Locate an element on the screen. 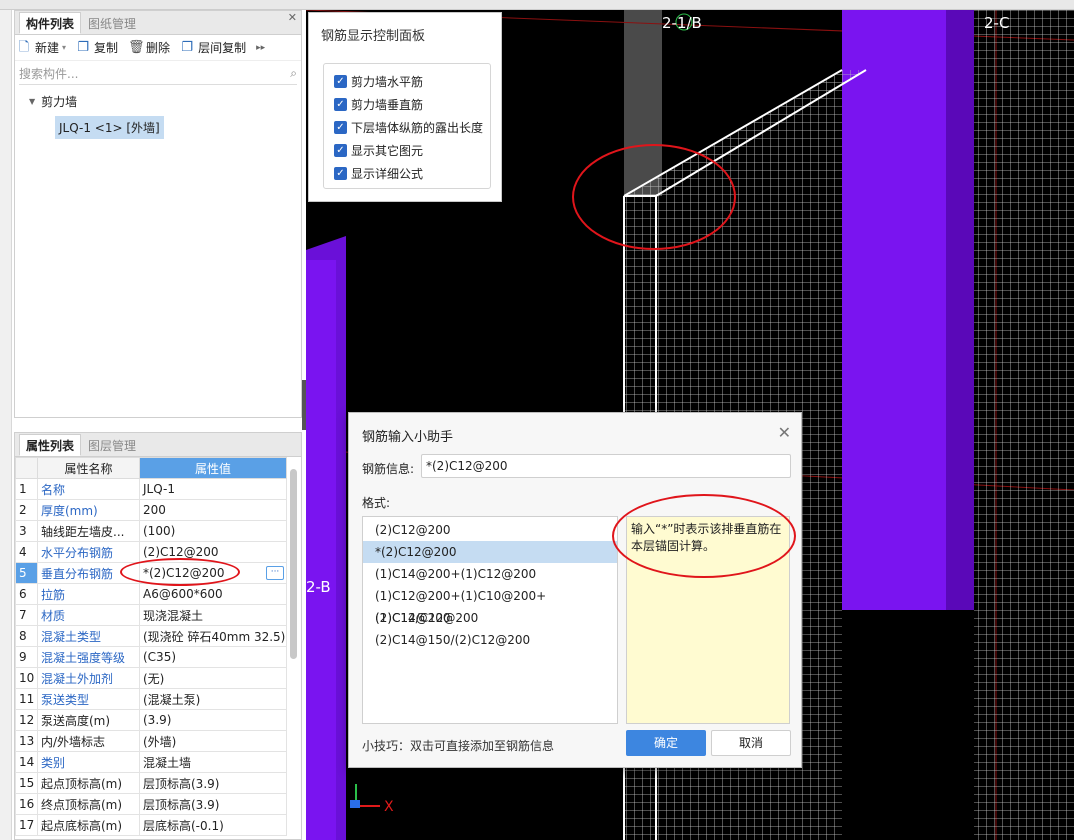 Image resolution: width=1074 pixels, height=840 pixels. property-row: 8 混凝土类型 (现浇砼 碎石40mm 32.5) is located at coordinates (151, 636).